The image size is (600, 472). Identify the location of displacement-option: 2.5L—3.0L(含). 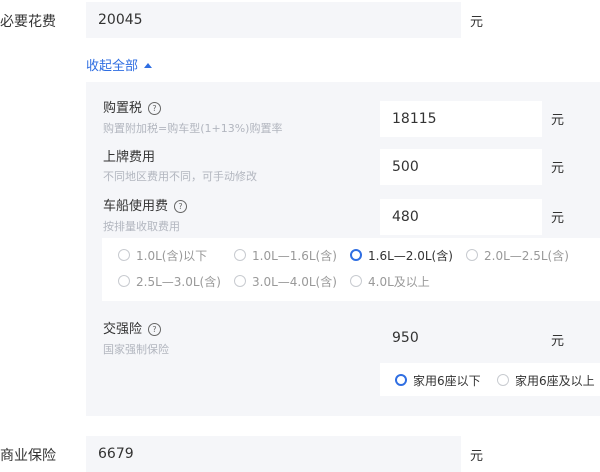
(169, 281).